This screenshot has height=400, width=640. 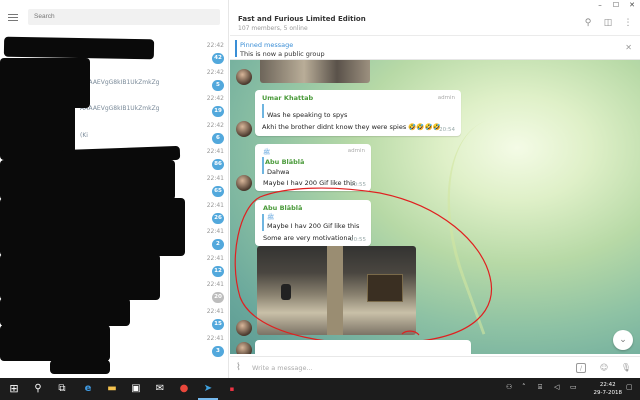 What do you see at coordinates (218, 351) in the screenshot?
I see `unread-badge: 3` at bounding box center [218, 351].